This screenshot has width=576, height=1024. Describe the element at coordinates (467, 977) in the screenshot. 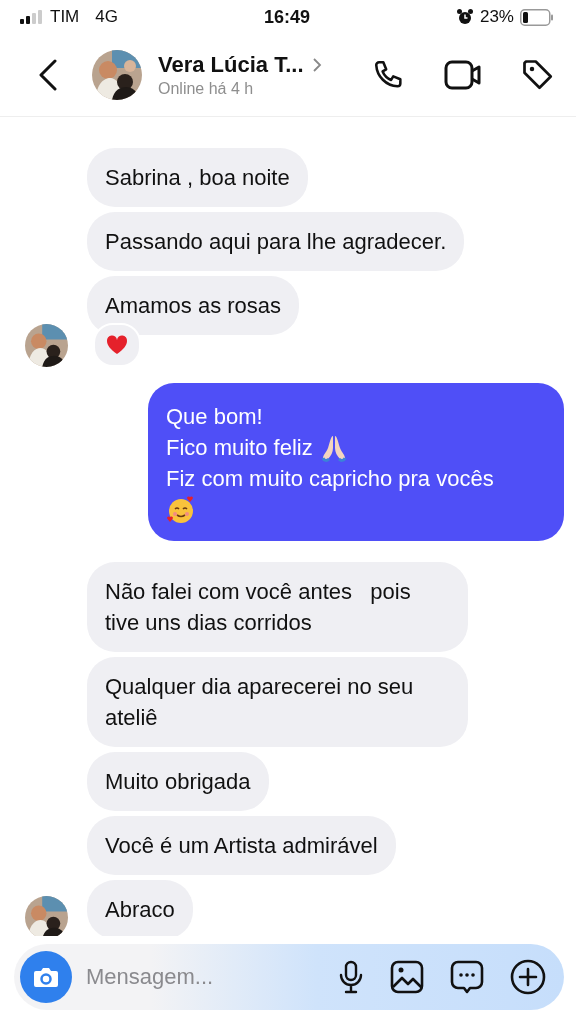

I see `chat-bubble-icon` at that location.